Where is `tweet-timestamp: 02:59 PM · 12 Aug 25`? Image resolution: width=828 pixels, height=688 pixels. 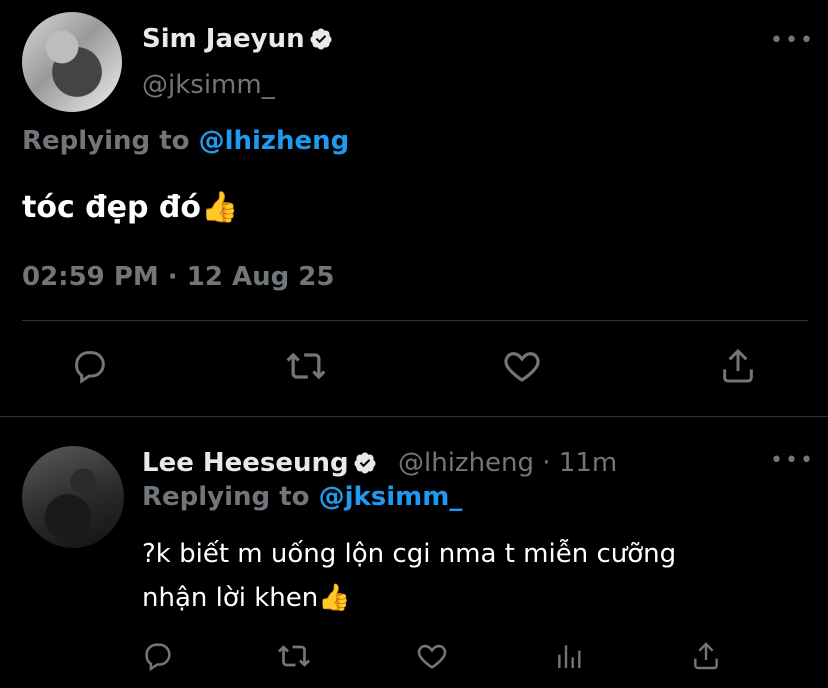
tweet-timestamp: 02:59 PM · 12 Aug 25 is located at coordinates (178, 277).